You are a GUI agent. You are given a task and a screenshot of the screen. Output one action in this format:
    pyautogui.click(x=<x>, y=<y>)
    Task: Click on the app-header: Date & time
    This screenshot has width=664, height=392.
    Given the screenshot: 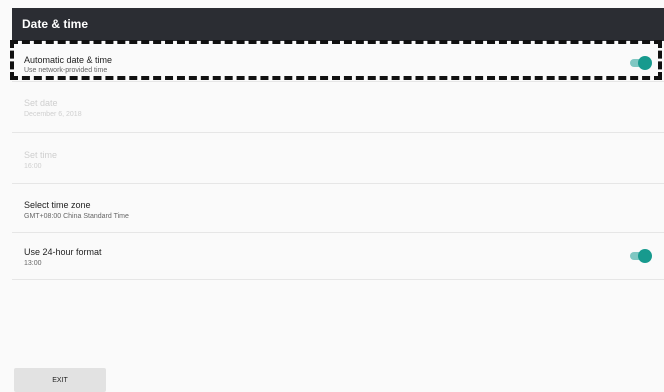 What is the action you would take?
    pyautogui.click(x=338, y=24)
    